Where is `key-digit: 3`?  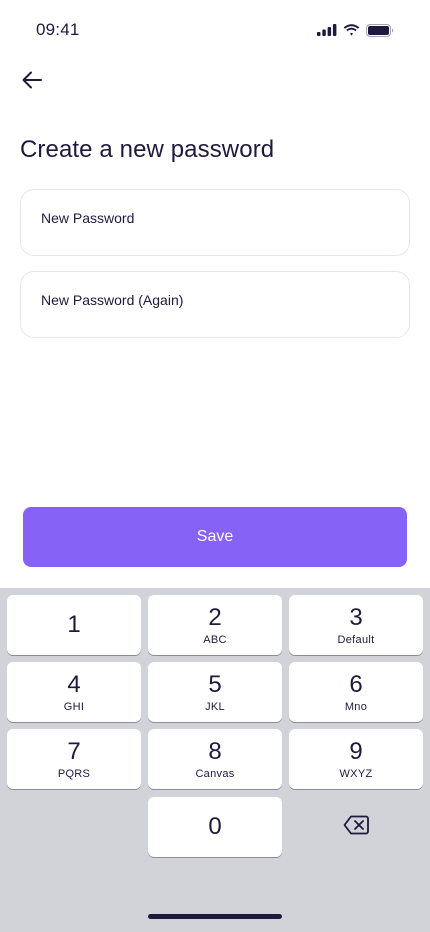 key-digit: 3 is located at coordinates (356, 617).